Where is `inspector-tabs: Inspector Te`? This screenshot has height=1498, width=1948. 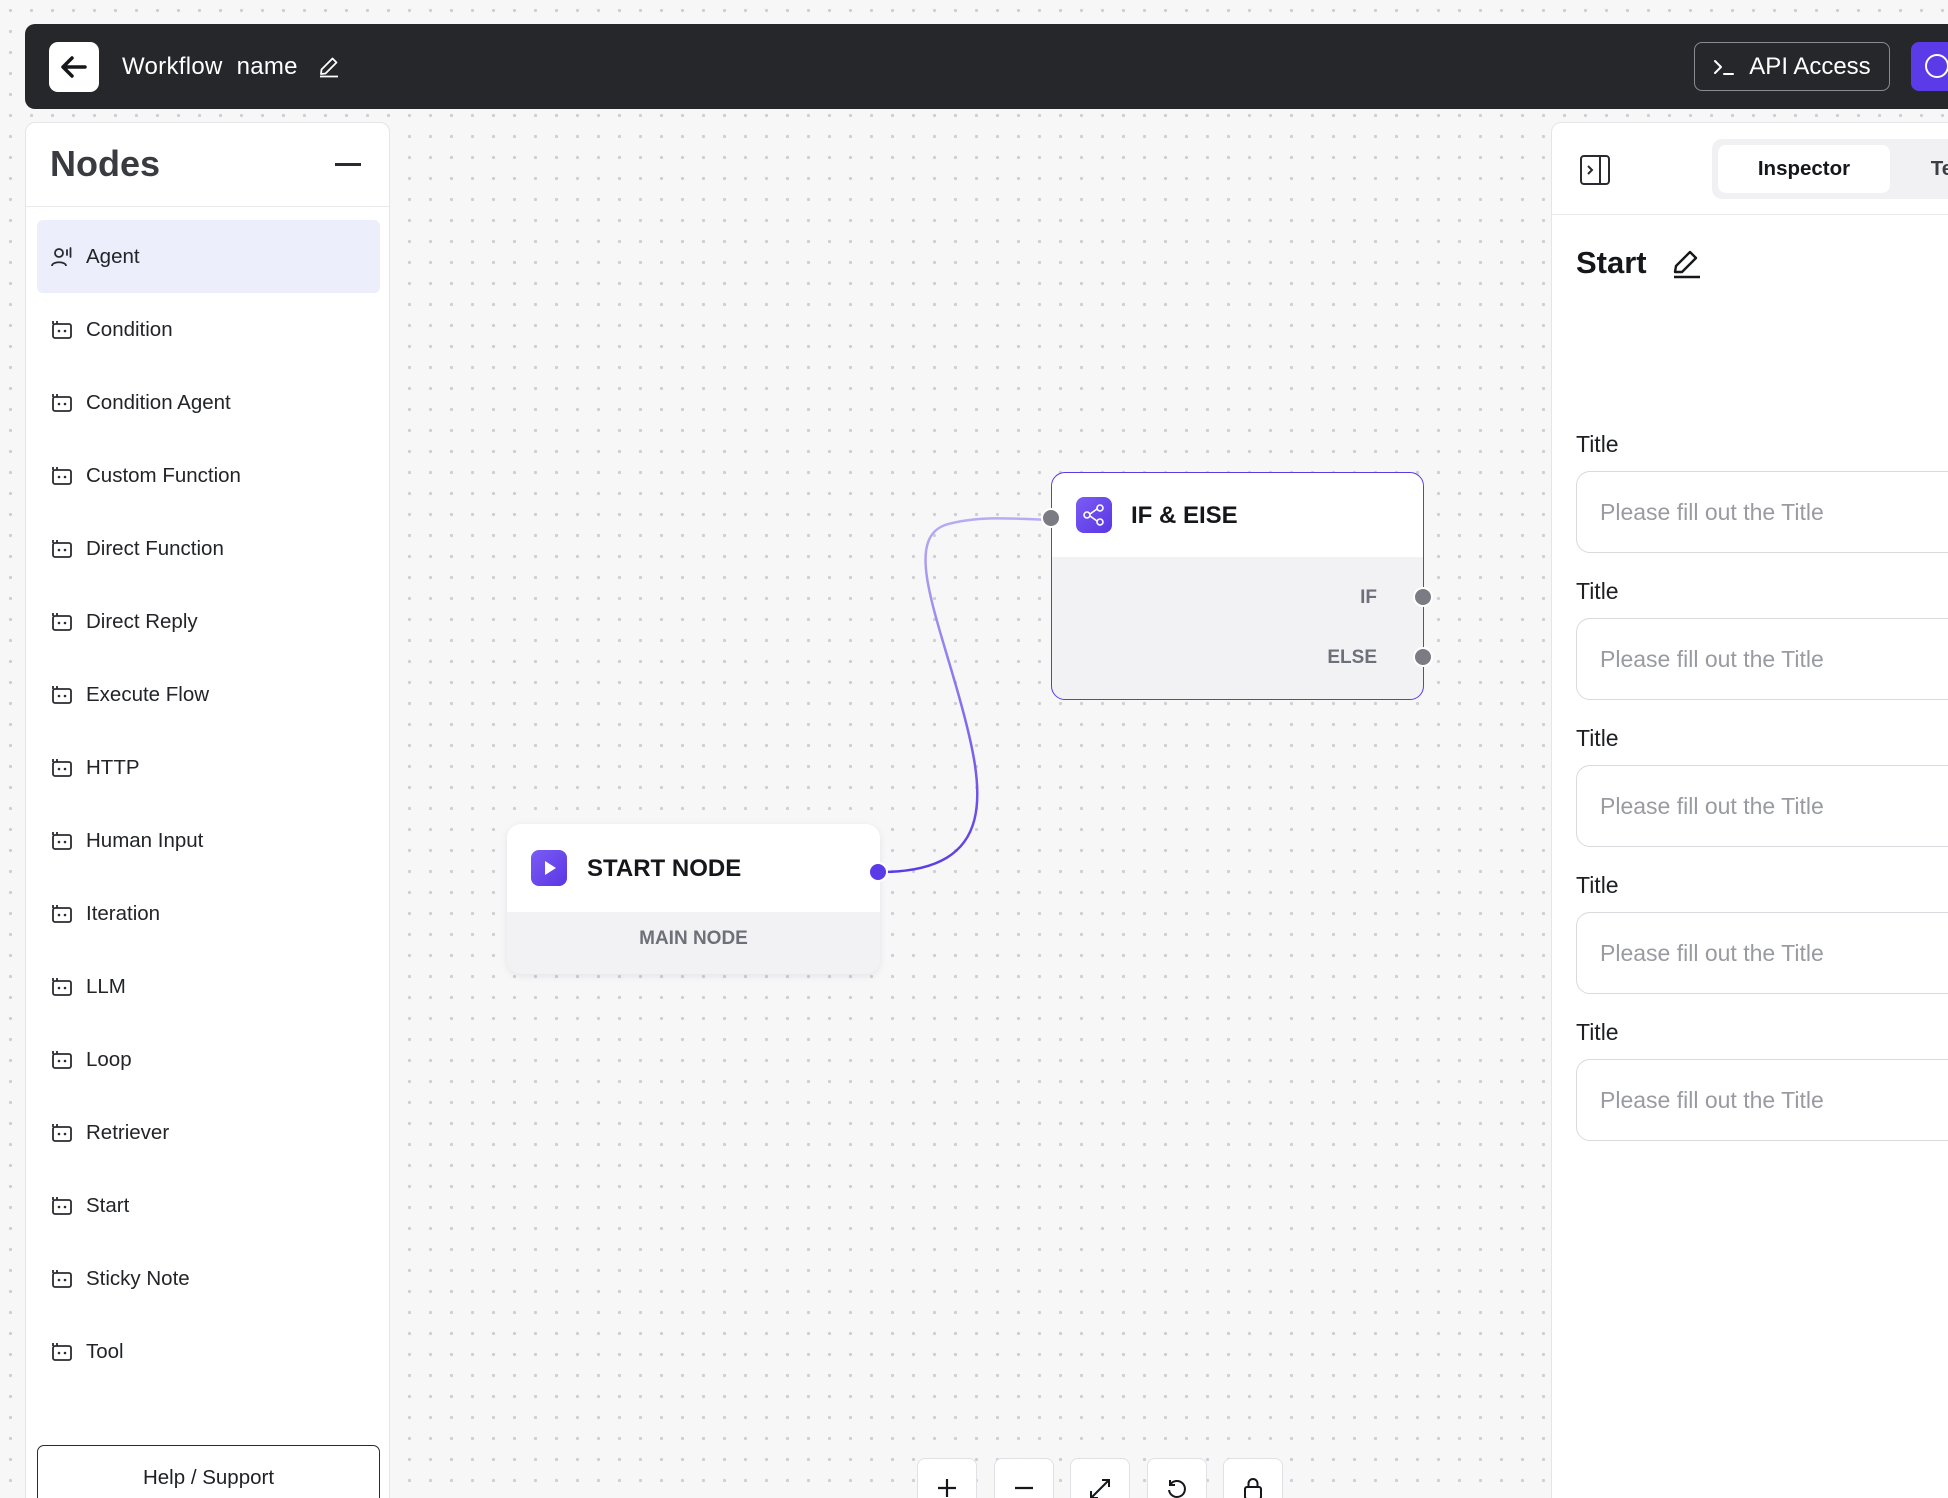 inspector-tabs: Inspector Te is located at coordinates (1830, 169).